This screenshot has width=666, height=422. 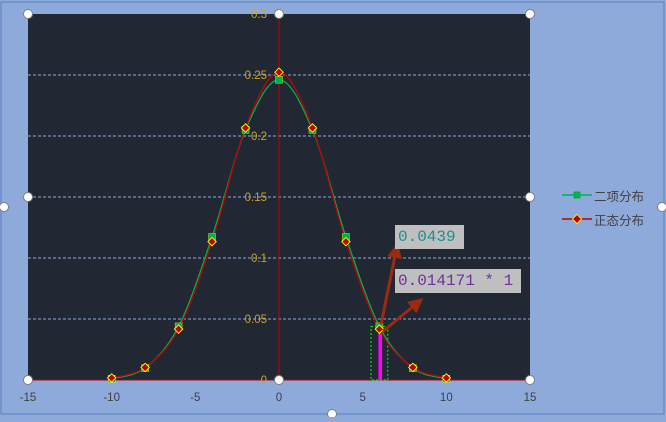 What do you see at coordinates (577, 219) in the screenshot?
I see `legend-swatch-normal` at bounding box center [577, 219].